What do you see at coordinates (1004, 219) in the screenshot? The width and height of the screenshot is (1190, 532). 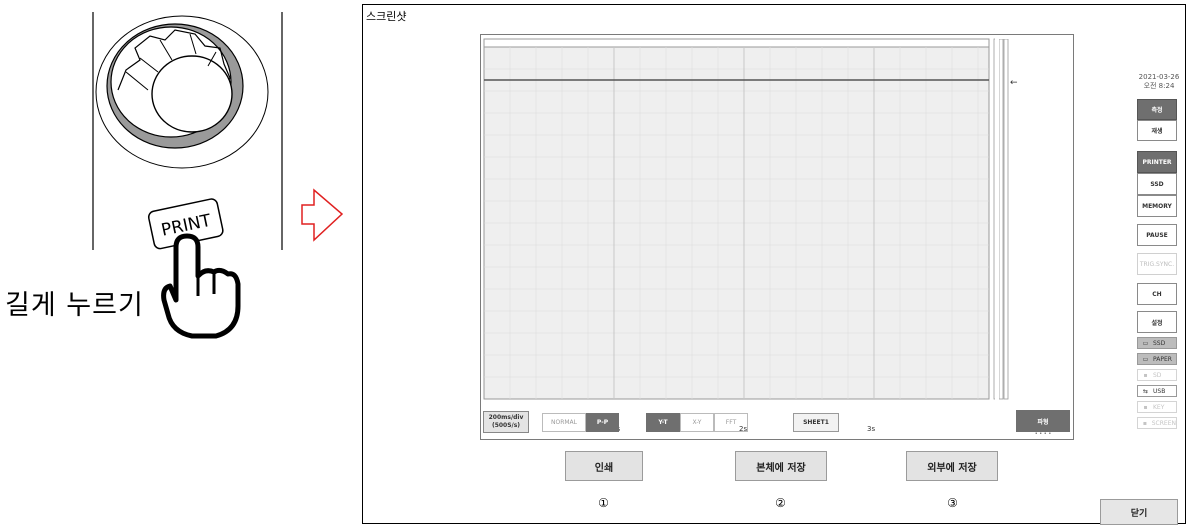 I see `level-scale` at bounding box center [1004, 219].